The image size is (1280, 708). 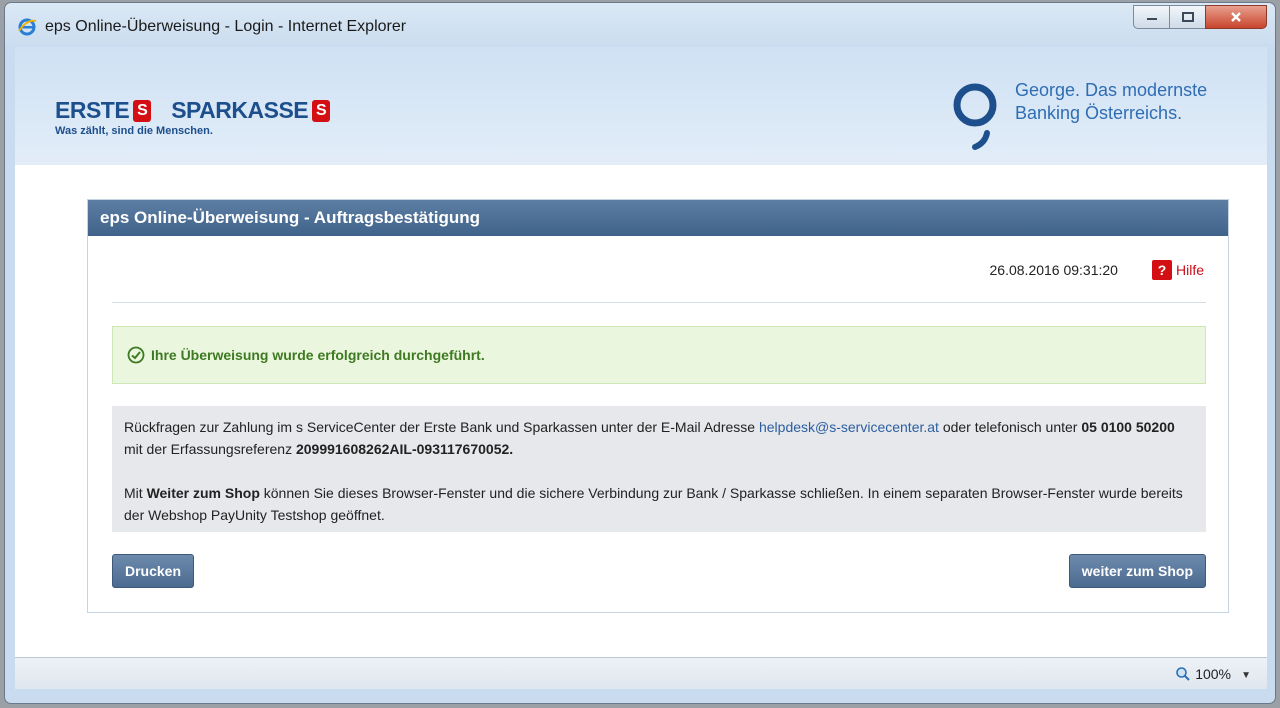 What do you see at coordinates (203, 493) in the screenshot?
I see `shop-emphasis: Weiter zum Shop` at bounding box center [203, 493].